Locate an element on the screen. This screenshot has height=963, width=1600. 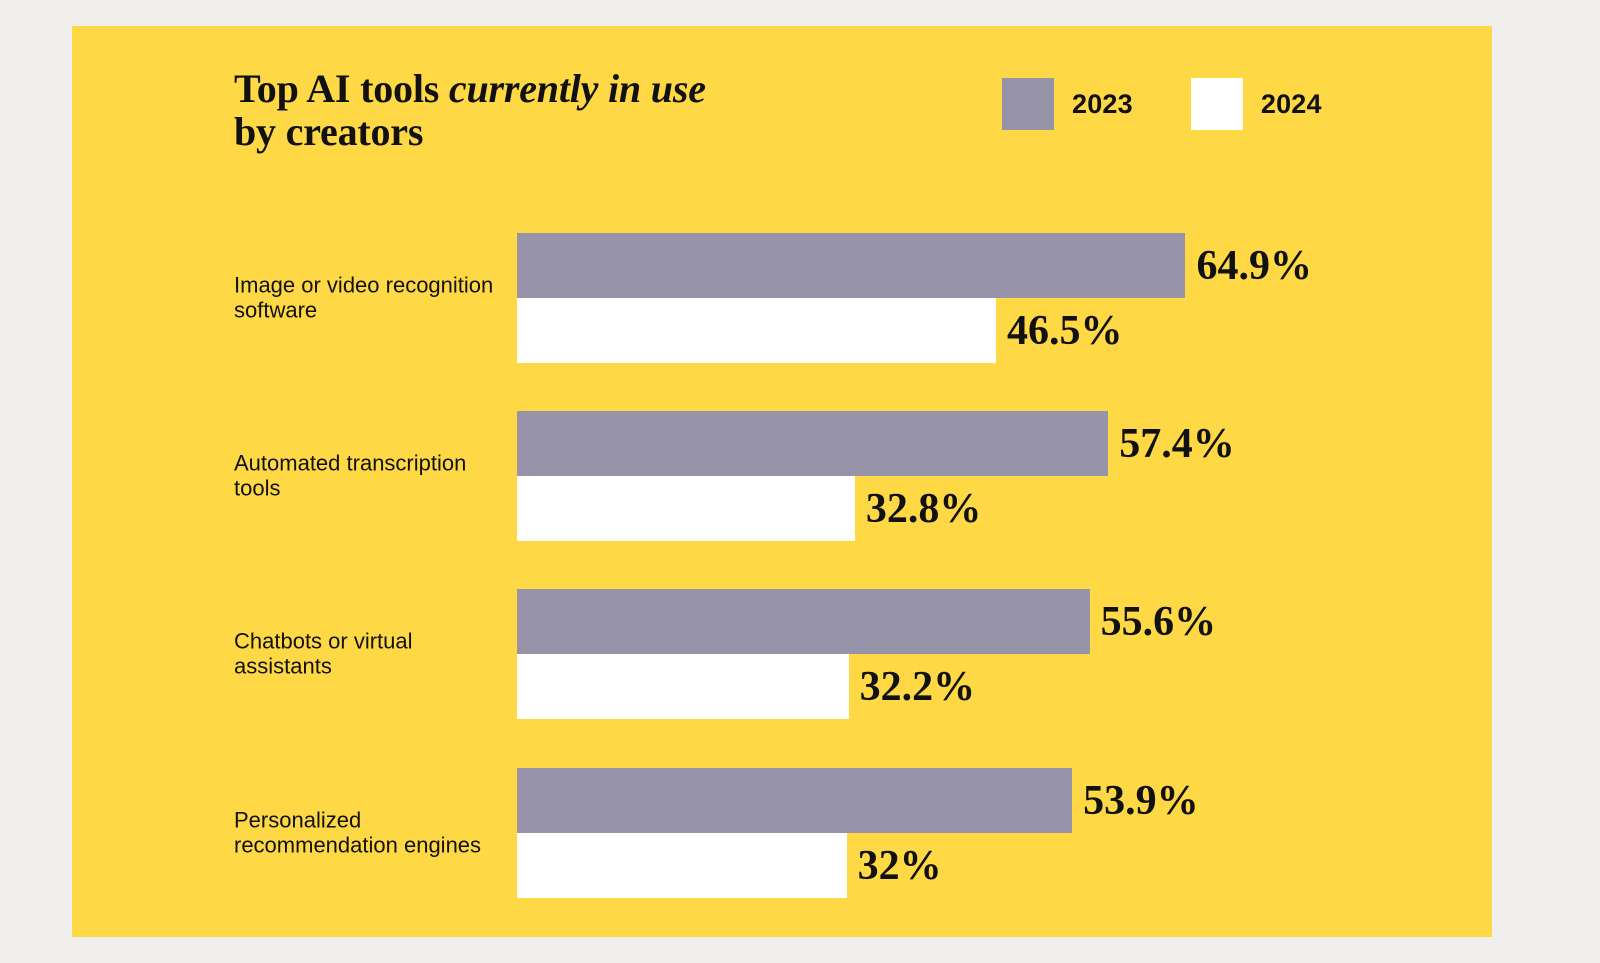
bar-pair: 53.9% 32% is located at coordinates (1004, 833).